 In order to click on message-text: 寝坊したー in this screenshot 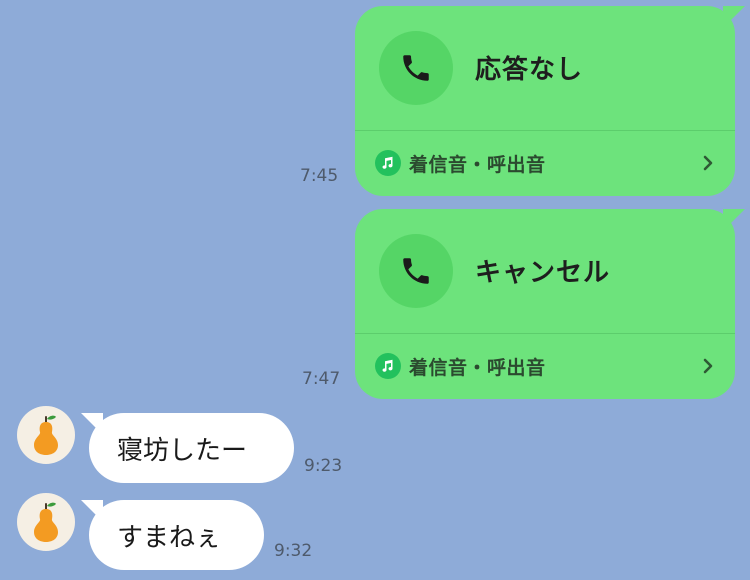, I will do `click(182, 450)`.